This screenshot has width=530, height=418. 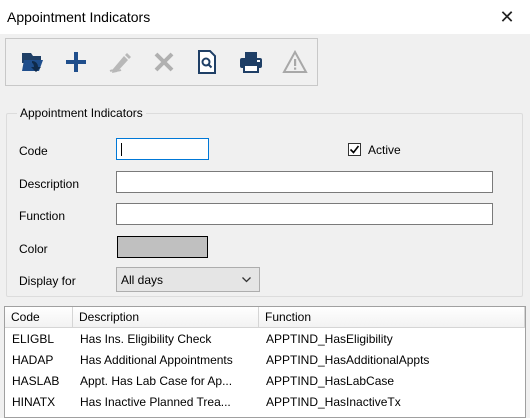 What do you see at coordinates (146, 339) in the screenshot?
I see `cell-description: Has Ins. Eligibility Check` at bounding box center [146, 339].